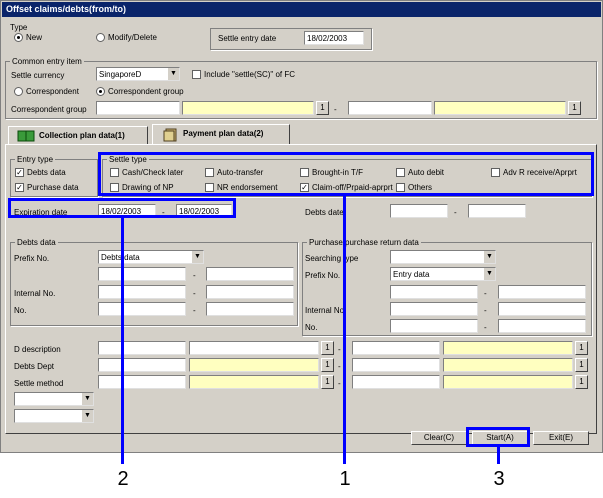 The height and width of the screenshot is (498, 603). I want to click on book-icon, so click(26, 136).